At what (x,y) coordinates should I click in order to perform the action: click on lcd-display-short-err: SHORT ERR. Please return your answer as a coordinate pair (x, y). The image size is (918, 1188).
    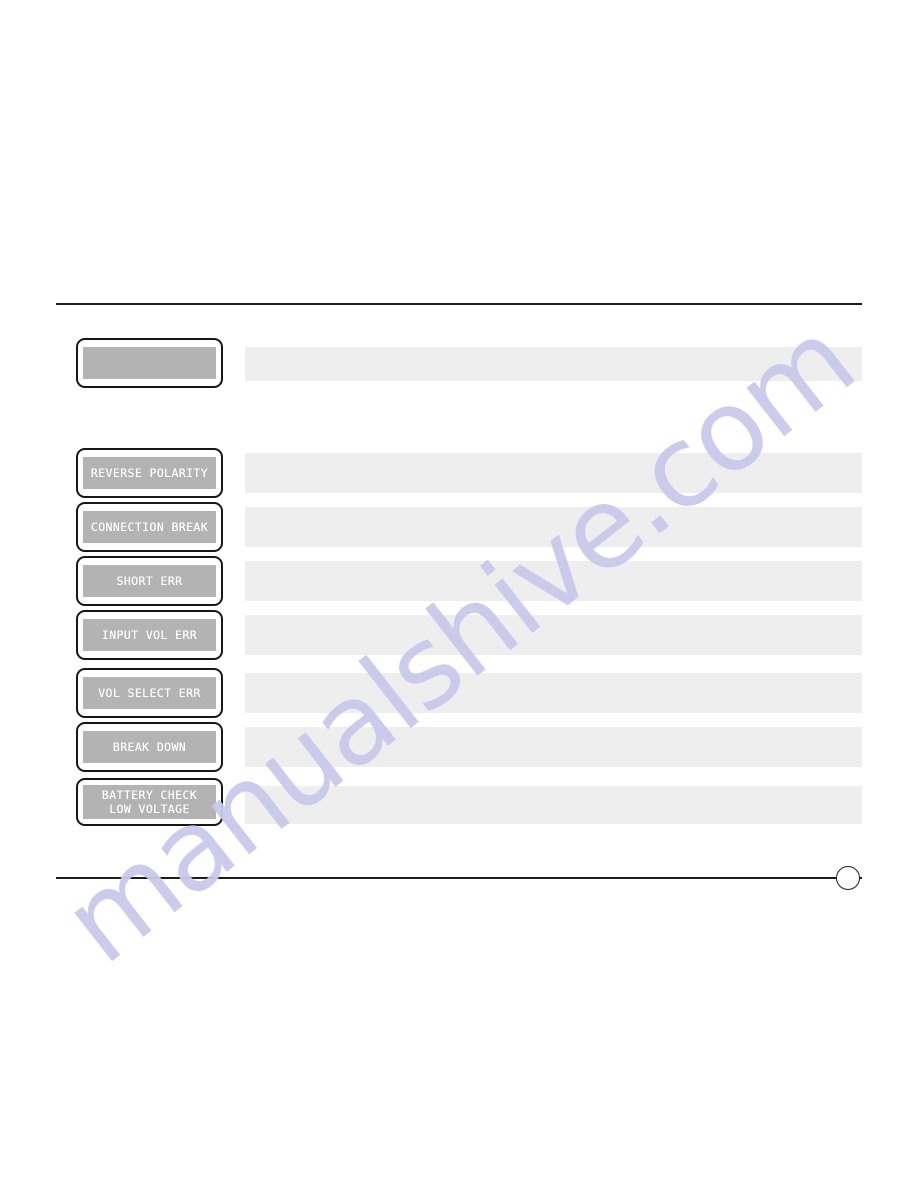
    Looking at the image, I should click on (149, 581).